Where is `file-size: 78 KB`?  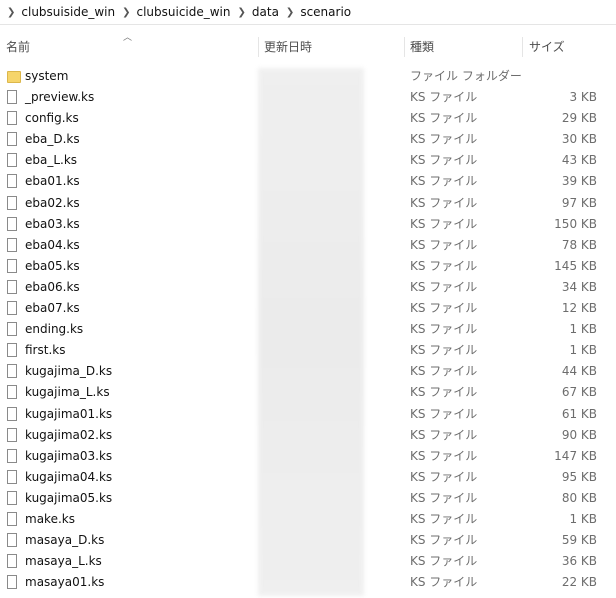
file-size: 78 KB is located at coordinates (579, 244).